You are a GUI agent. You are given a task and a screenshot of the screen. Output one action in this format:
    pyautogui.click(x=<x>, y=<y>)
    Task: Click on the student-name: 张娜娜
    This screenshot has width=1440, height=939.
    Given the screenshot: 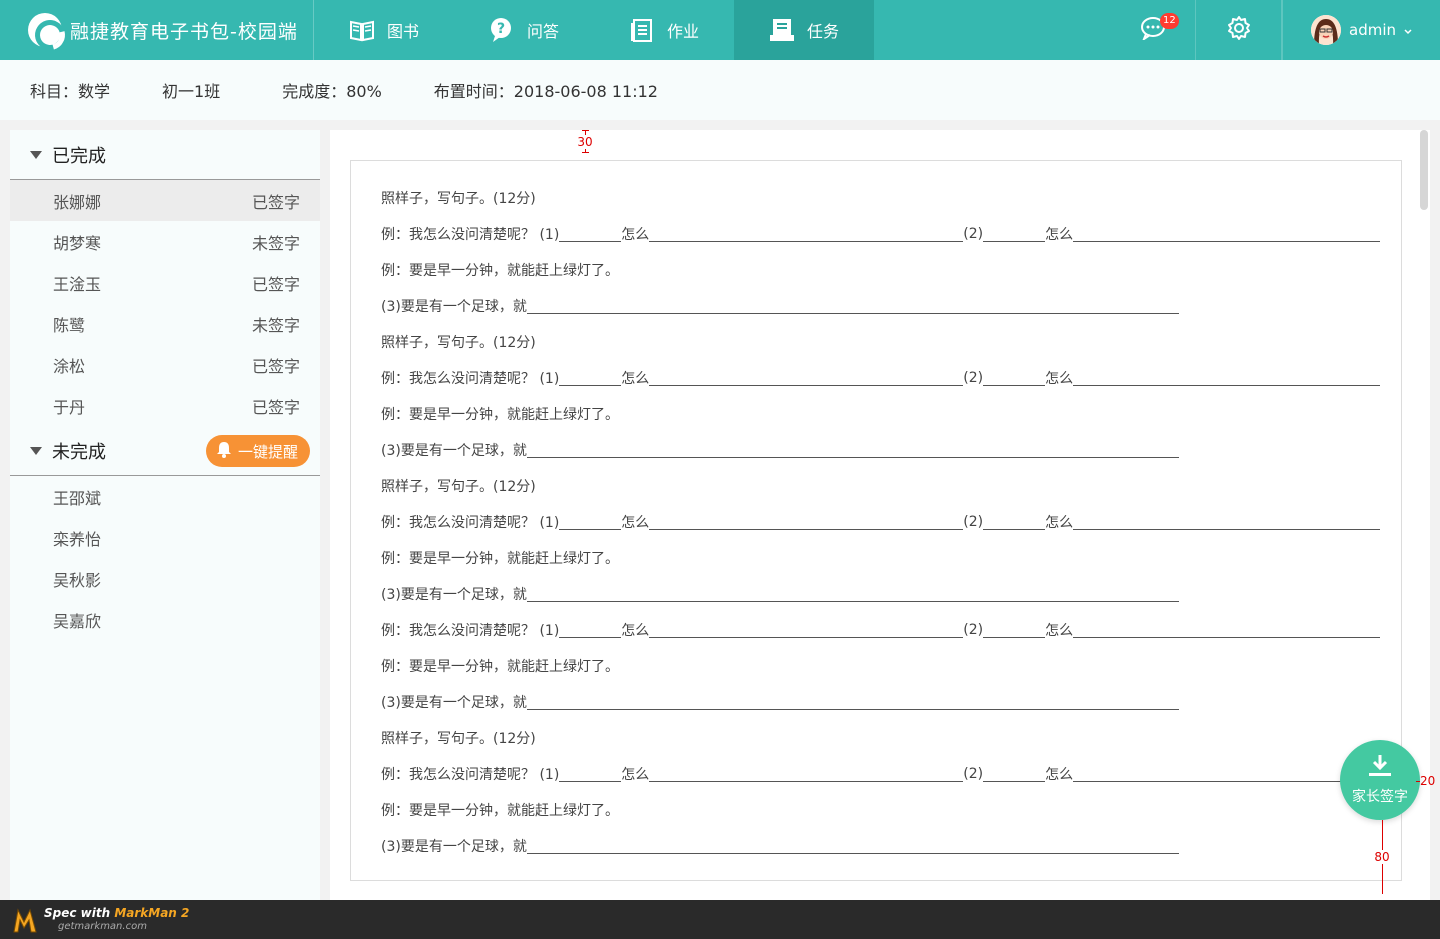 What is the action you would take?
    pyautogui.click(x=77, y=202)
    